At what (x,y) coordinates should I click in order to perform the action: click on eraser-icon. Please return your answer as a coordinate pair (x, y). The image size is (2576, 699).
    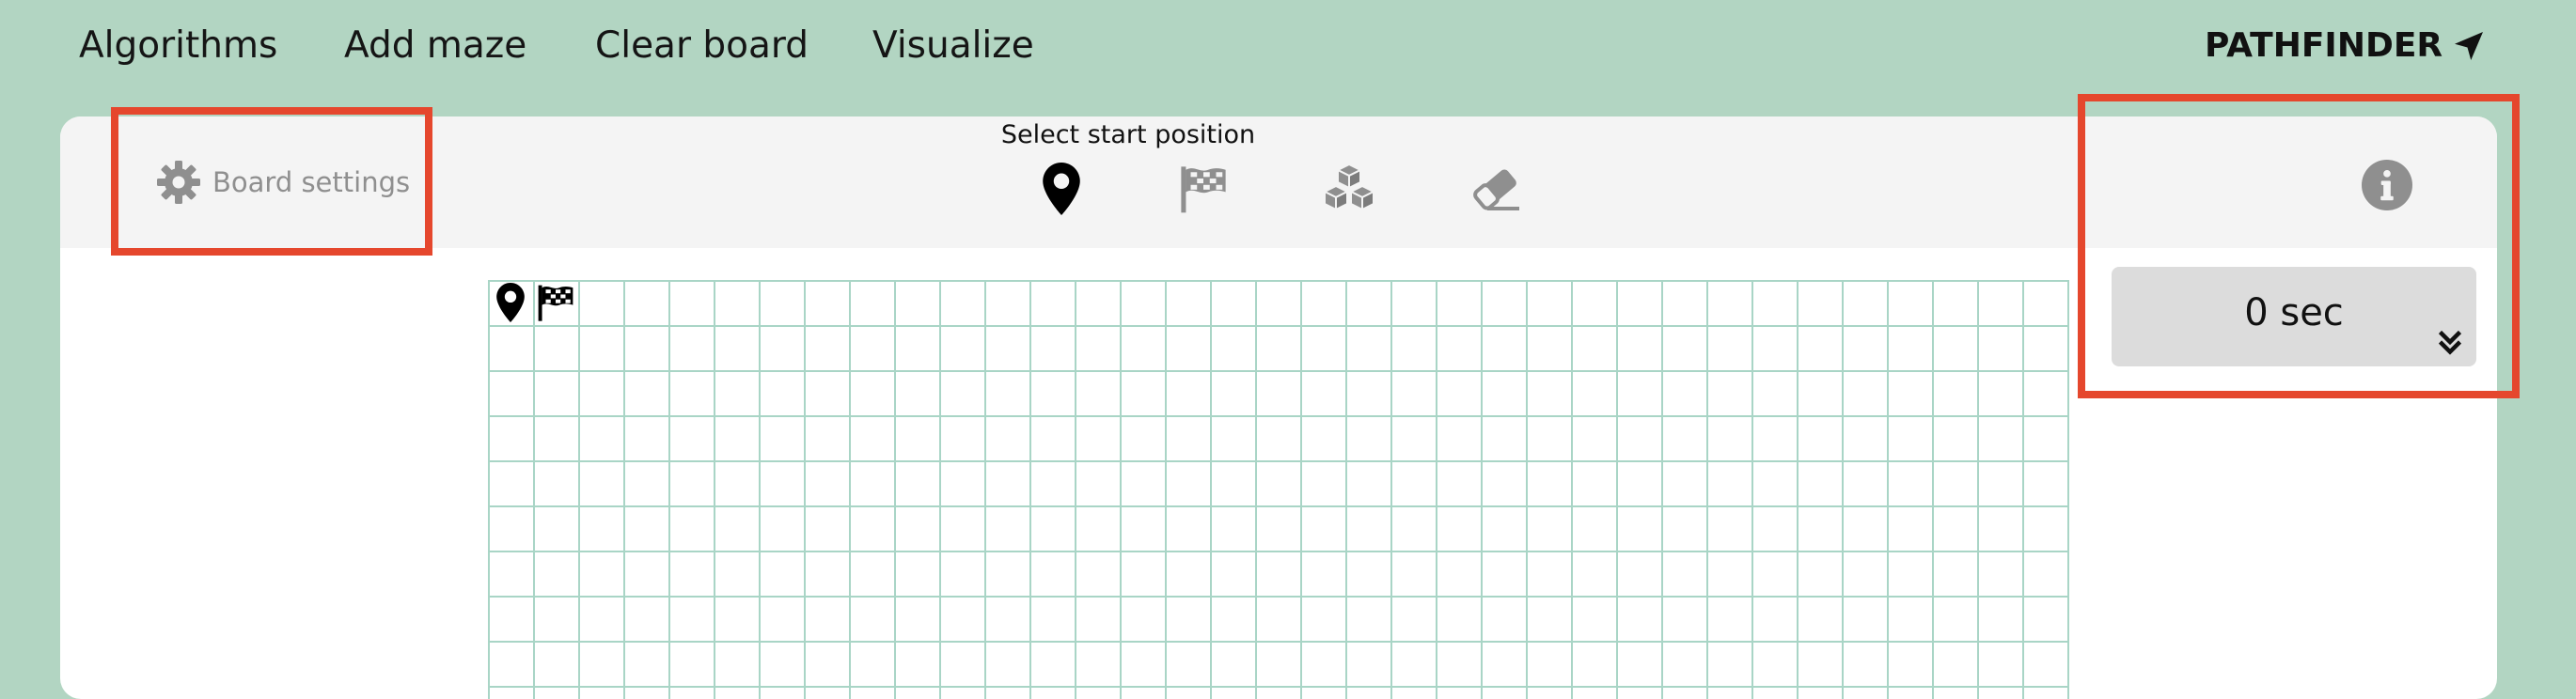
    Looking at the image, I should click on (1496, 189).